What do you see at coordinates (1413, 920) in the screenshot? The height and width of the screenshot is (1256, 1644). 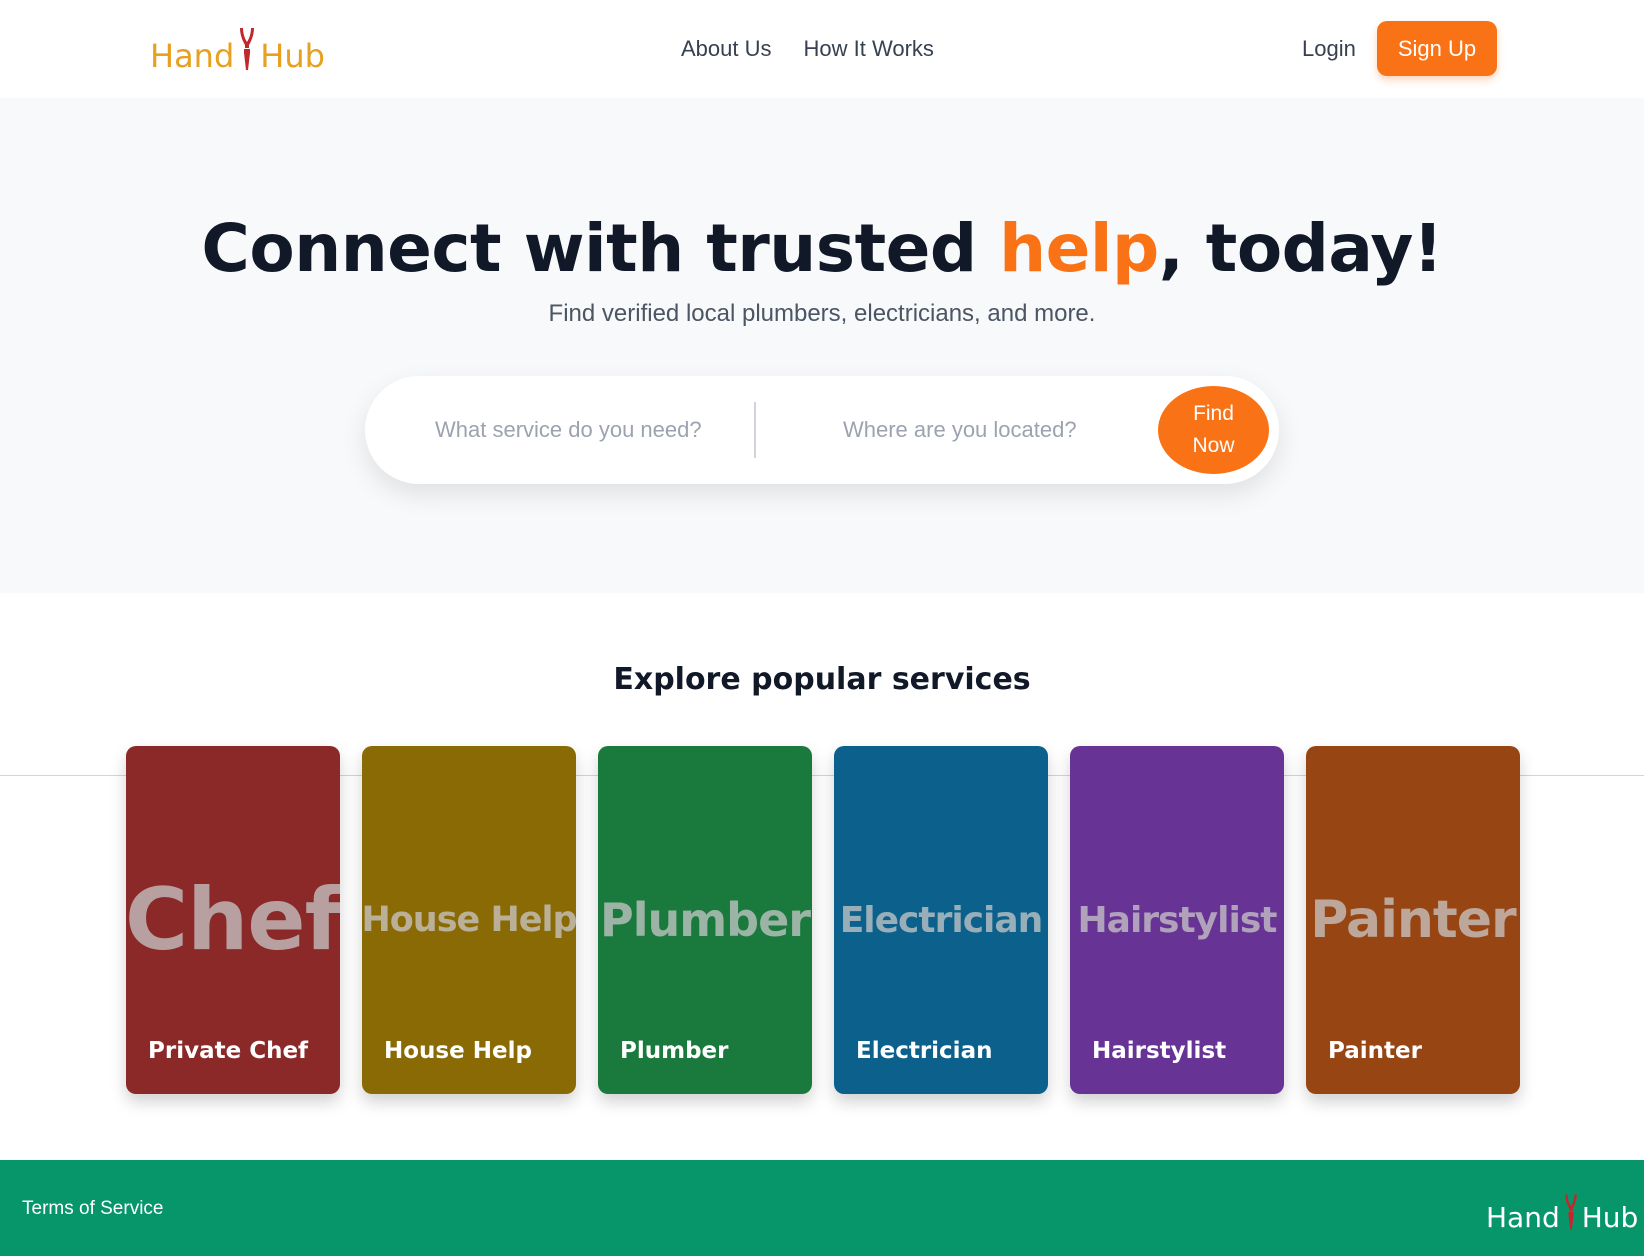 I see `service-card-painter: Painter Painter` at bounding box center [1413, 920].